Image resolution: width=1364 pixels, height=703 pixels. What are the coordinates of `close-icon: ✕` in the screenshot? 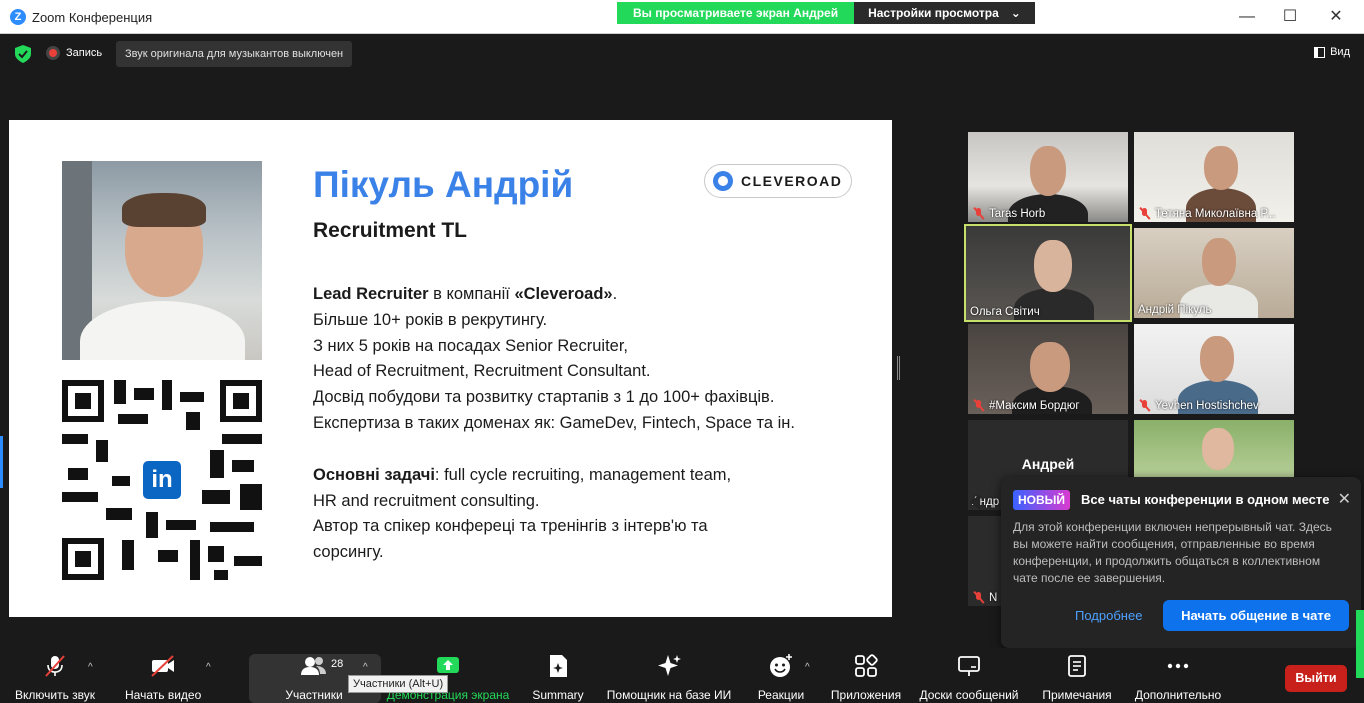 It's located at (1344, 499).